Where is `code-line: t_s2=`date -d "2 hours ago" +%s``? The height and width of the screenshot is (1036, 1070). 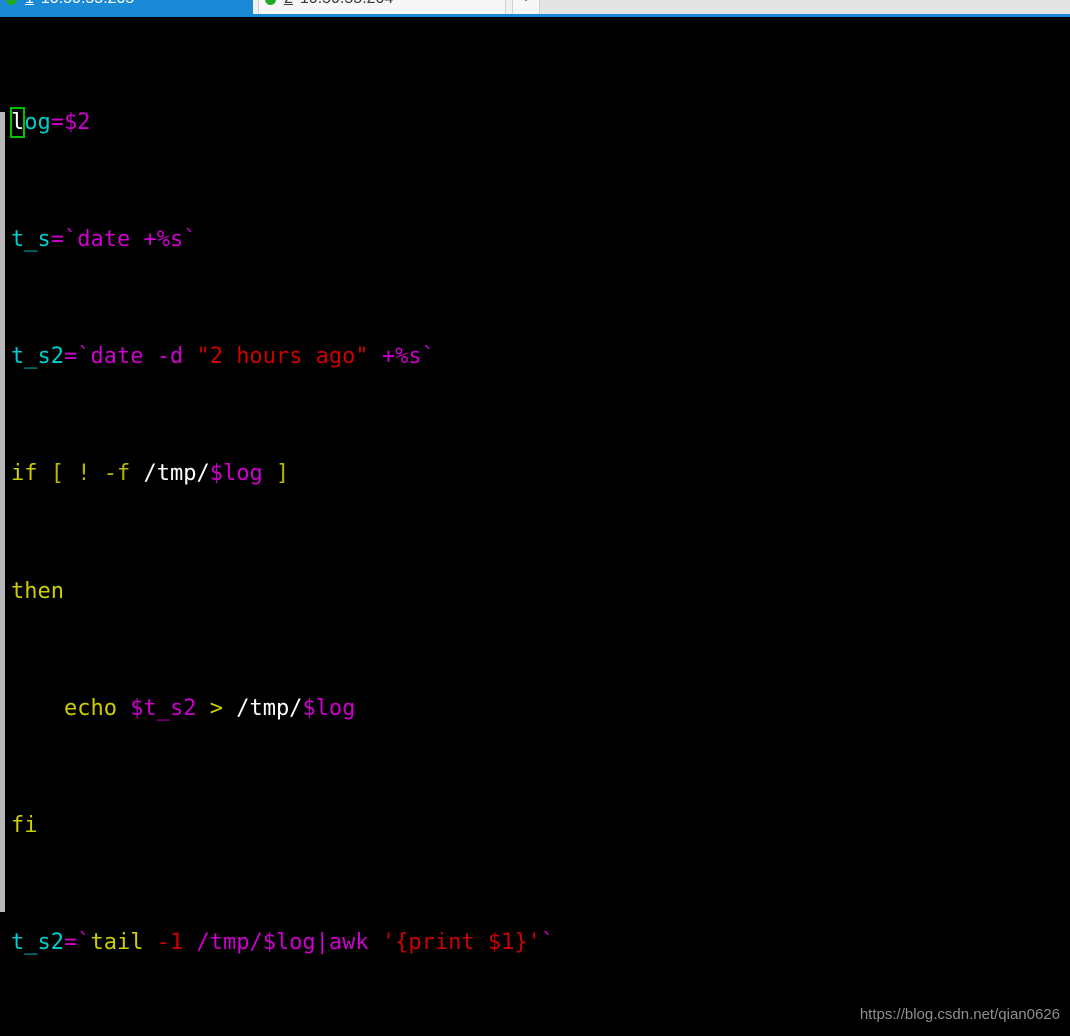
code-line: t_s2=`date -d "2 hours ago" +%s` is located at coordinates (223, 357).